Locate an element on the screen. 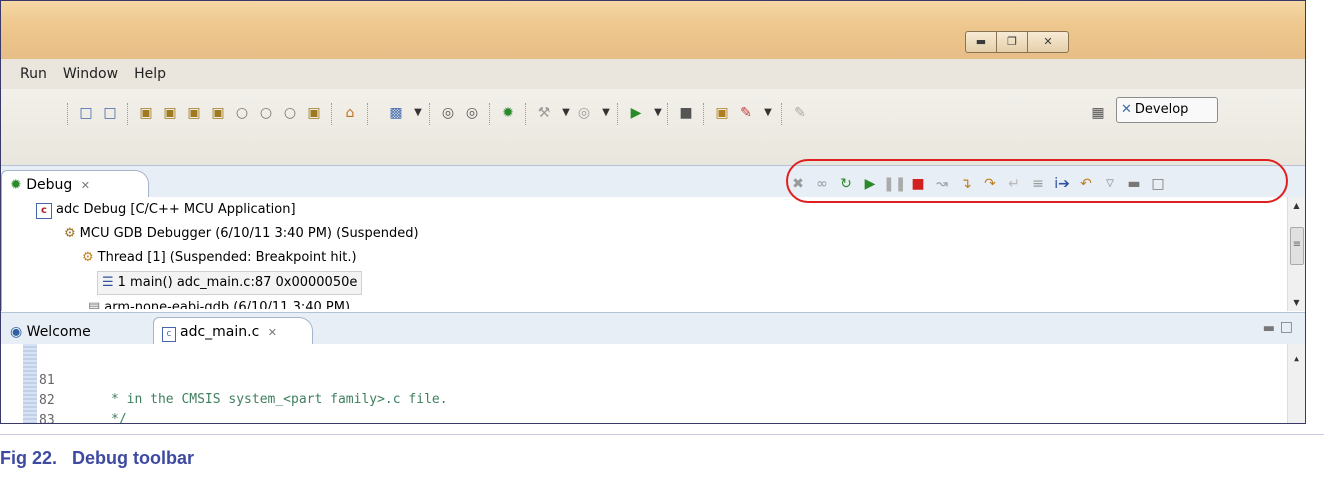 The image size is (1324, 498). tree-item-label: Thread [1] (Suspended: Breakpoint hit.) is located at coordinates (227, 257).